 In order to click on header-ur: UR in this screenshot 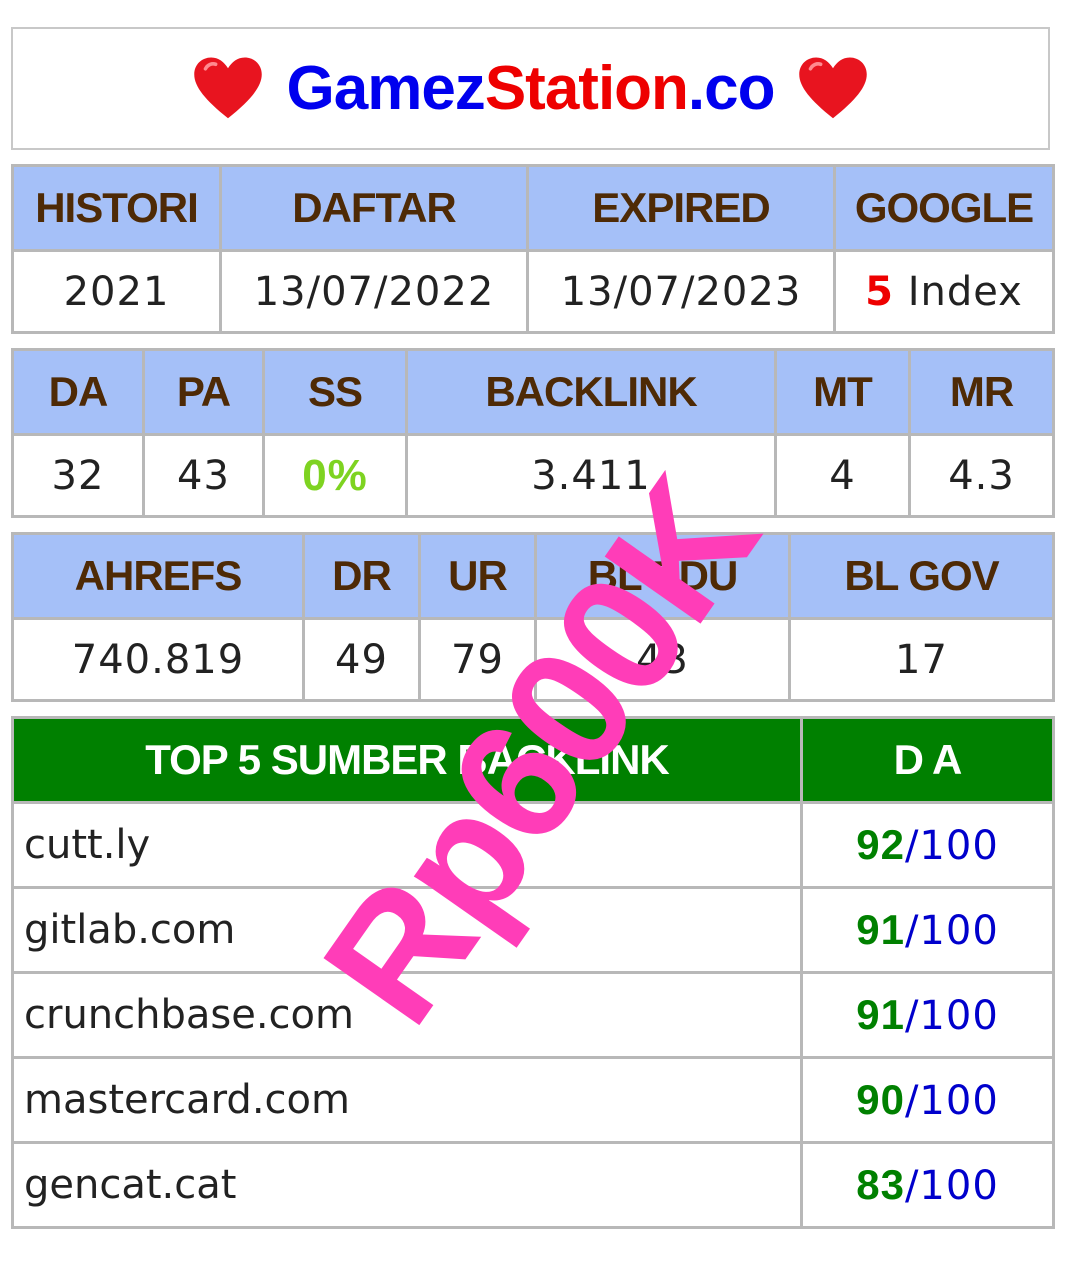, I will do `click(477, 576)`.